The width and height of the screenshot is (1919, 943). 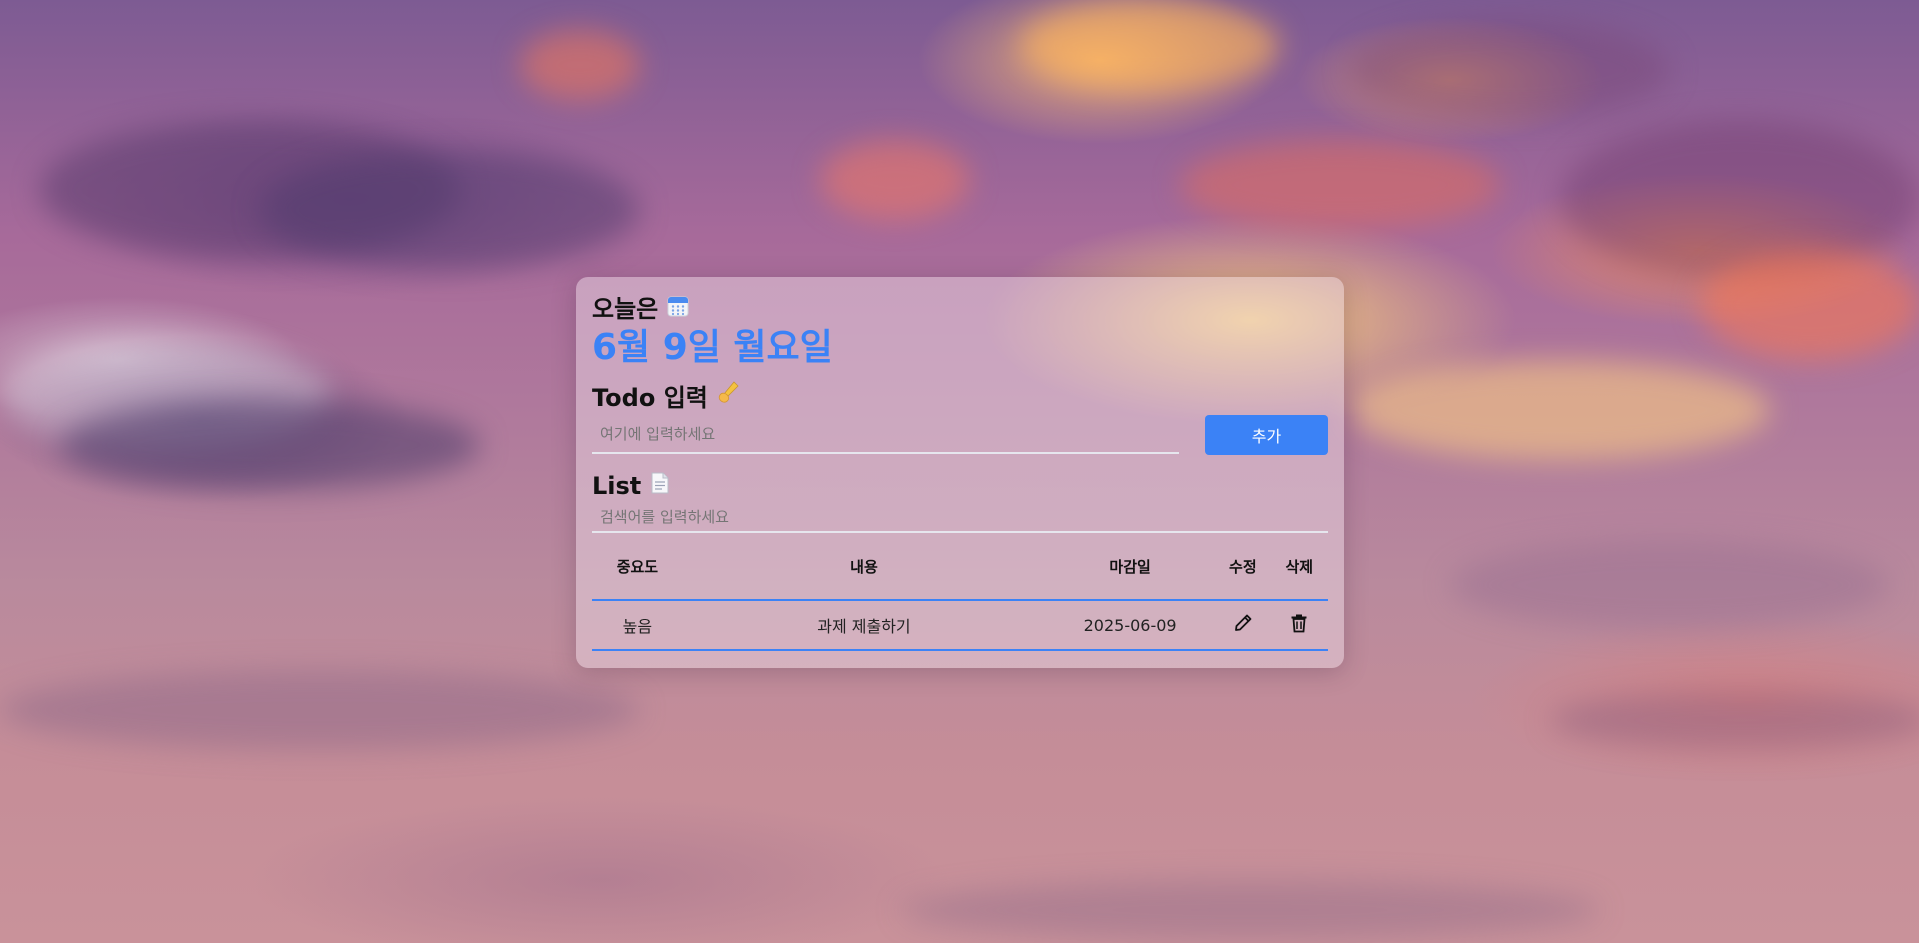 I want to click on row-due: 2025-06-09, so click(x=1130, y=625).